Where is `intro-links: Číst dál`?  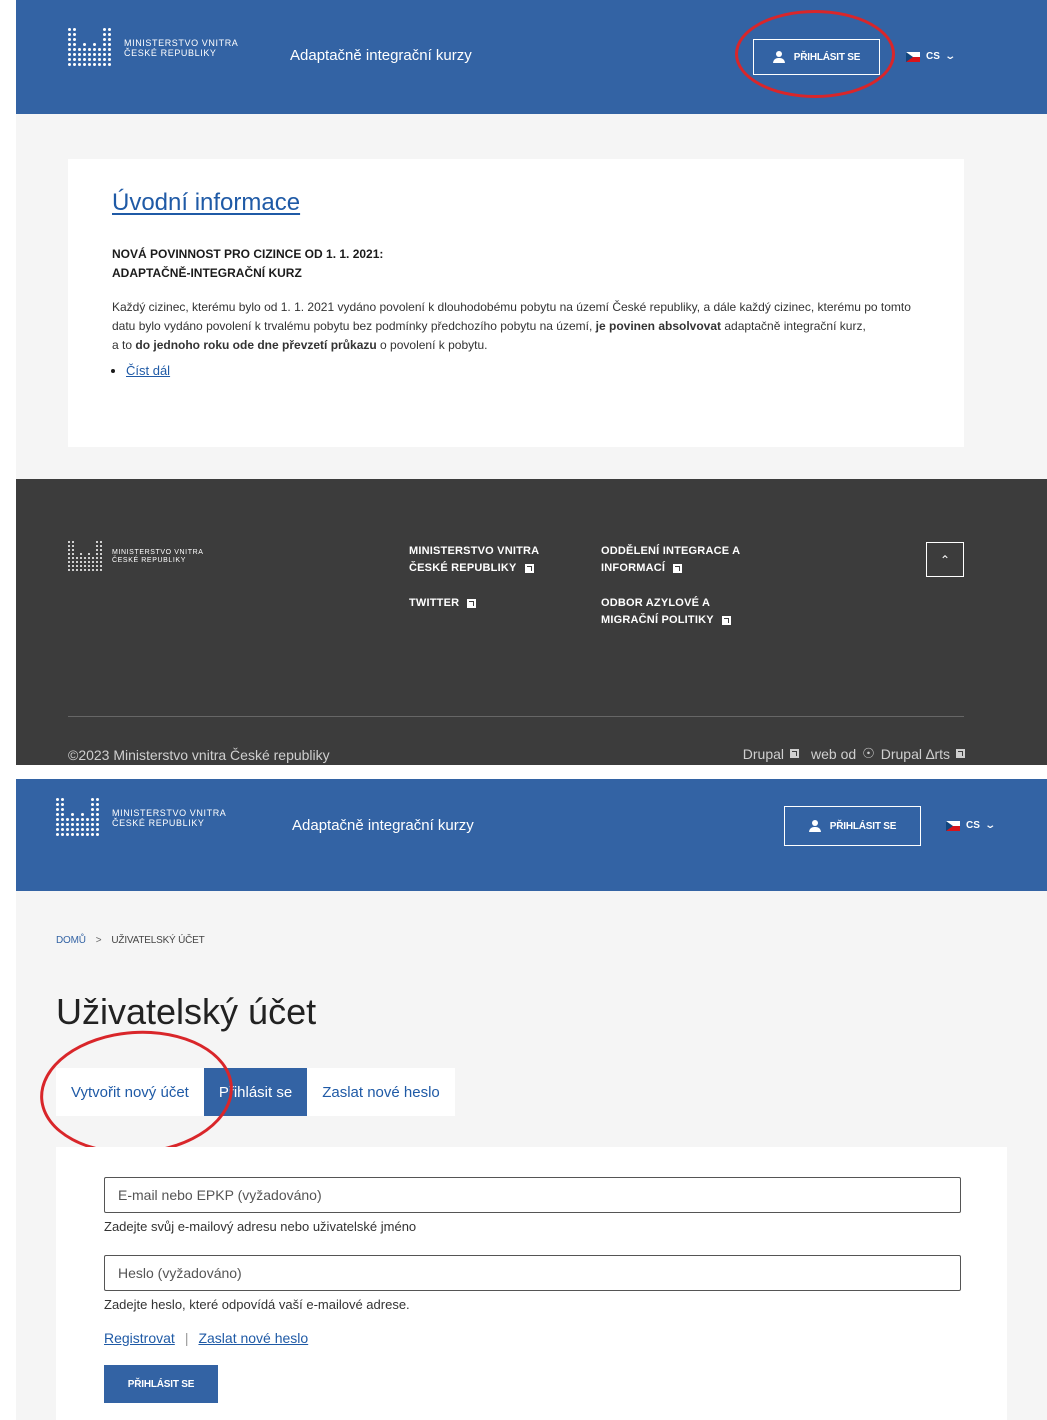 intro-links: Číst dál is located at coordinates (523, 370).